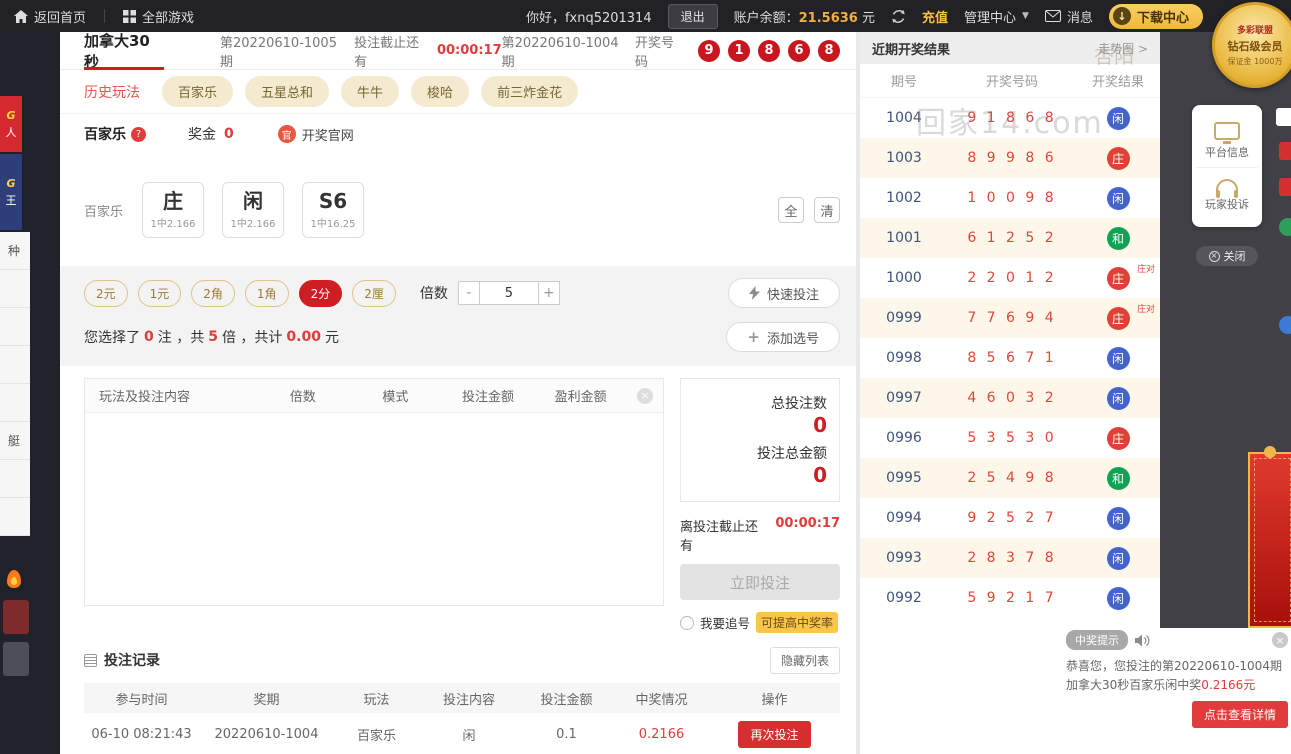 This screenshot has height=754, width=1291. What do you see at coordinates (804, 660) in the screenshot?
I see `hide-list-button: 隐藏列表` at bounding box center [804, 660].